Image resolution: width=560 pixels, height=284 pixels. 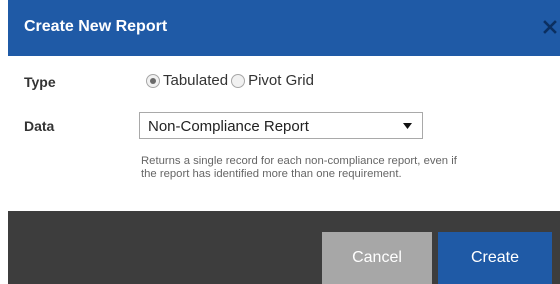 I want to click on data-select-value: Non-Compliance Report, so click(x=228, y=126).